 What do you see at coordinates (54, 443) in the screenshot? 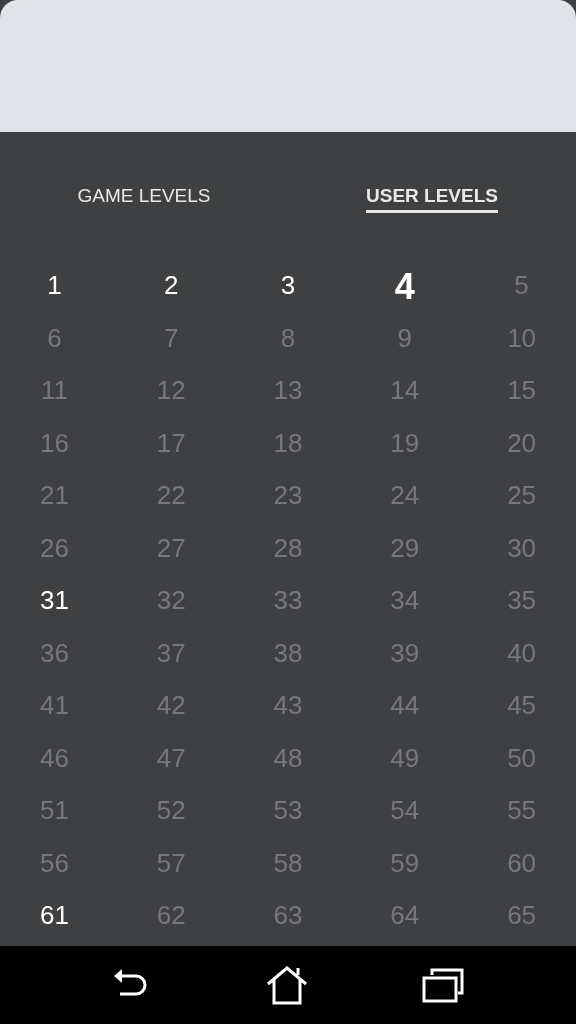
I see `level-number: 16` at bounding box center [54, 443].